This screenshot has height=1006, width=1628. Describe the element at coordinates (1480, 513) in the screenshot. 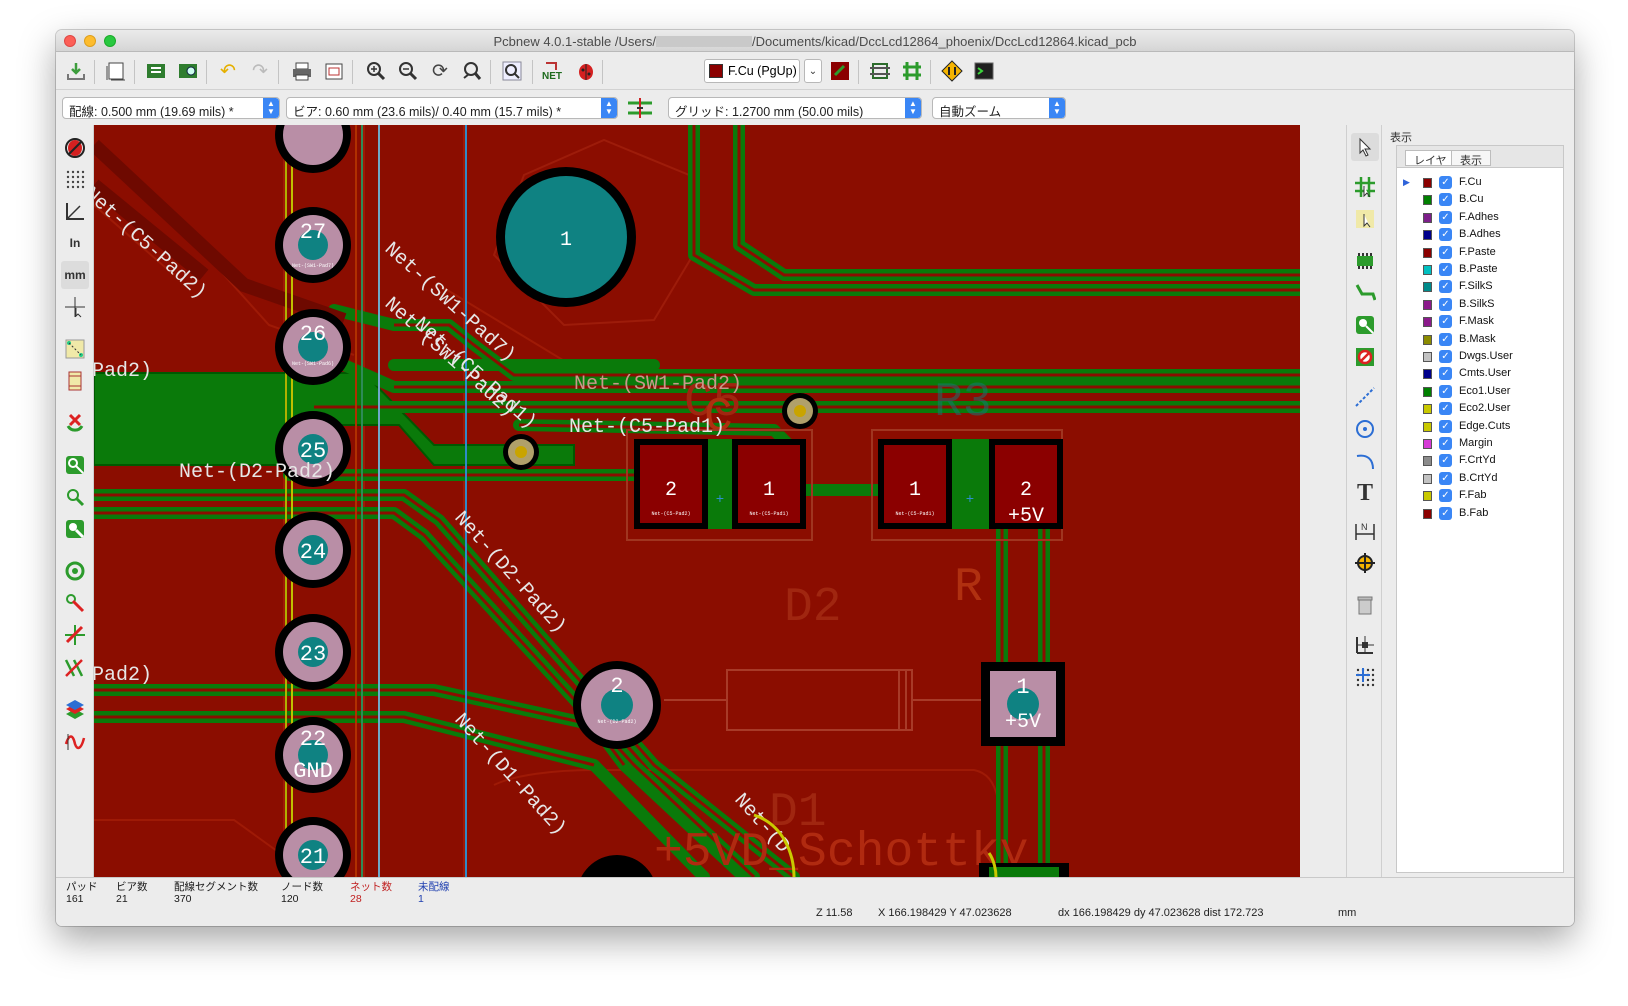

I see `layer-row: ✓ B.Fab` at that location.